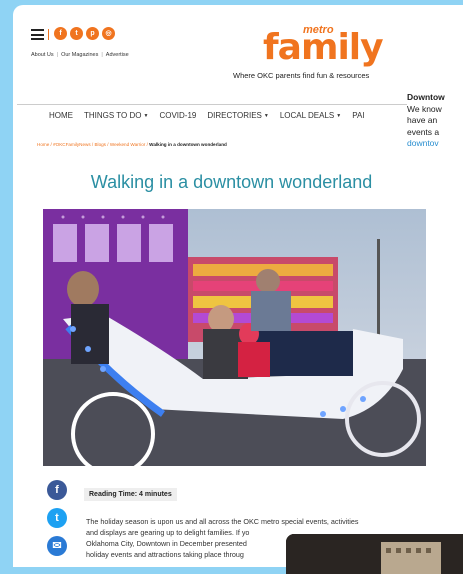  What do you see at coordinates (424, 108) in the screenshot?
I see `promo-line: We know` at bounding box center [424, 108].